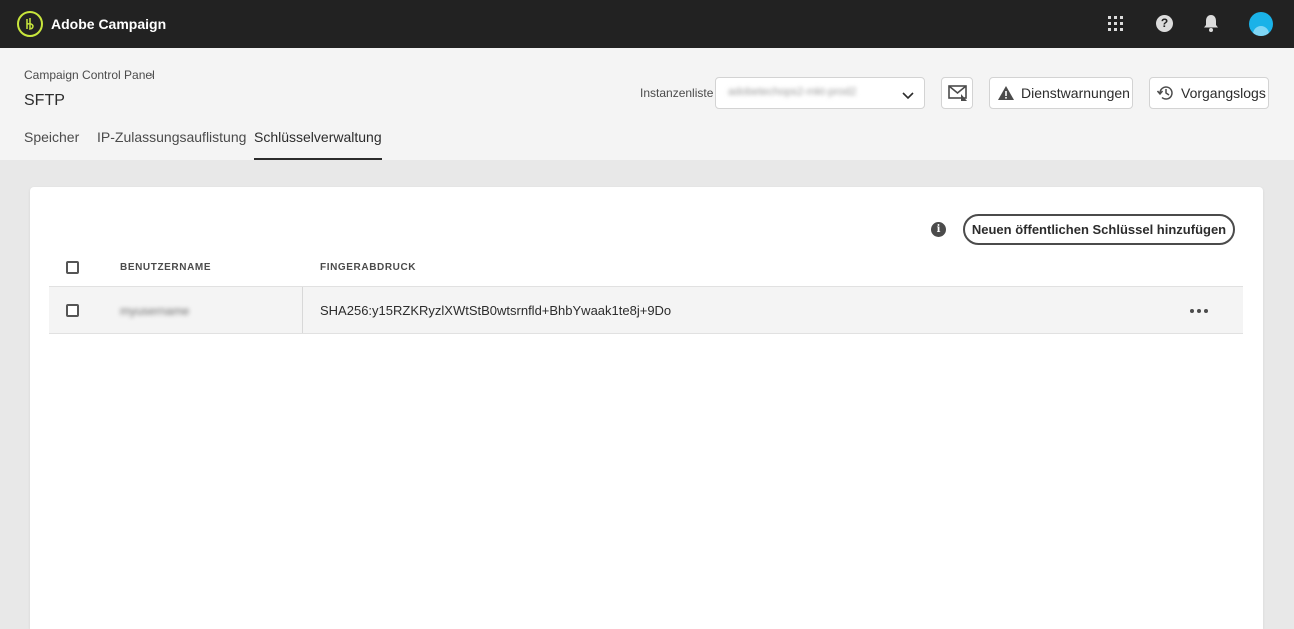  I want to click on add-public-key-button: Neuen öffentlichen Schlüssel hinzufügen, so click(1099, 229).